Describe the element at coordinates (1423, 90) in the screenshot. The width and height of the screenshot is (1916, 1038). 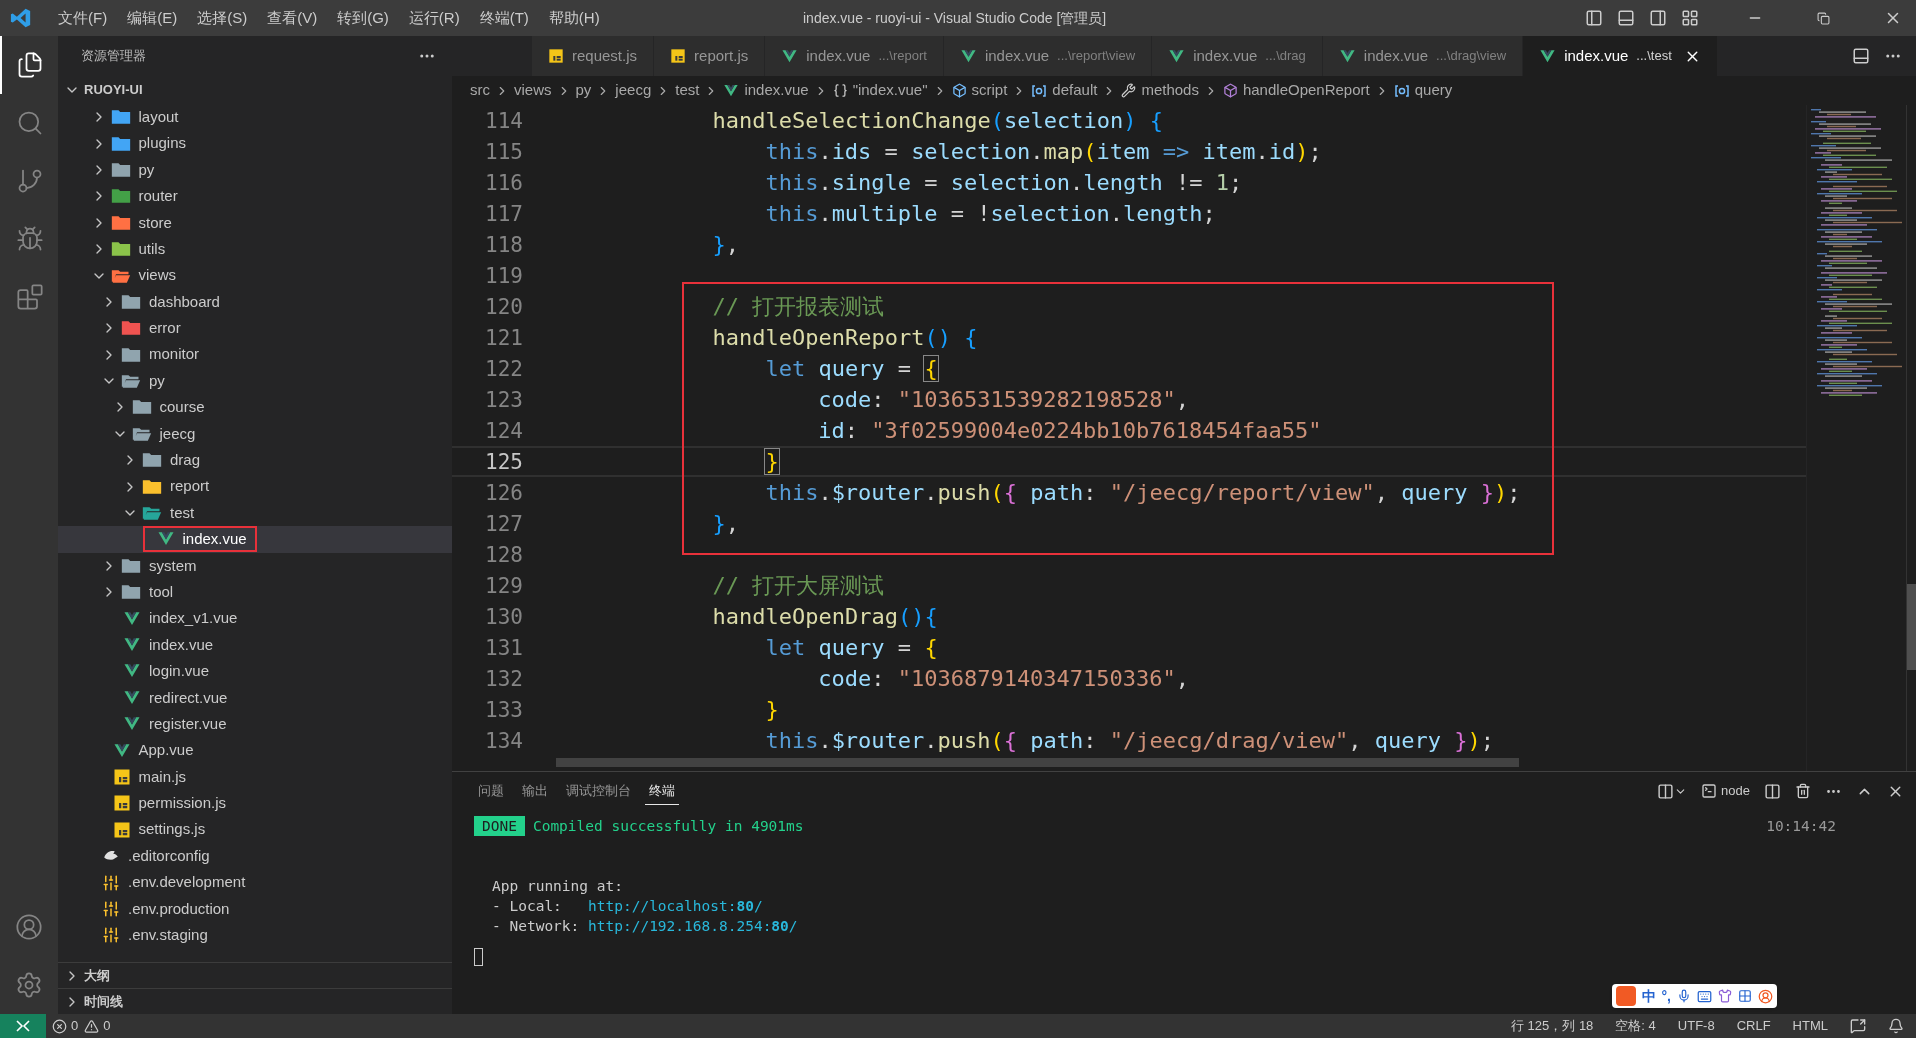
I see `breadcrumb-item: query` at that location.